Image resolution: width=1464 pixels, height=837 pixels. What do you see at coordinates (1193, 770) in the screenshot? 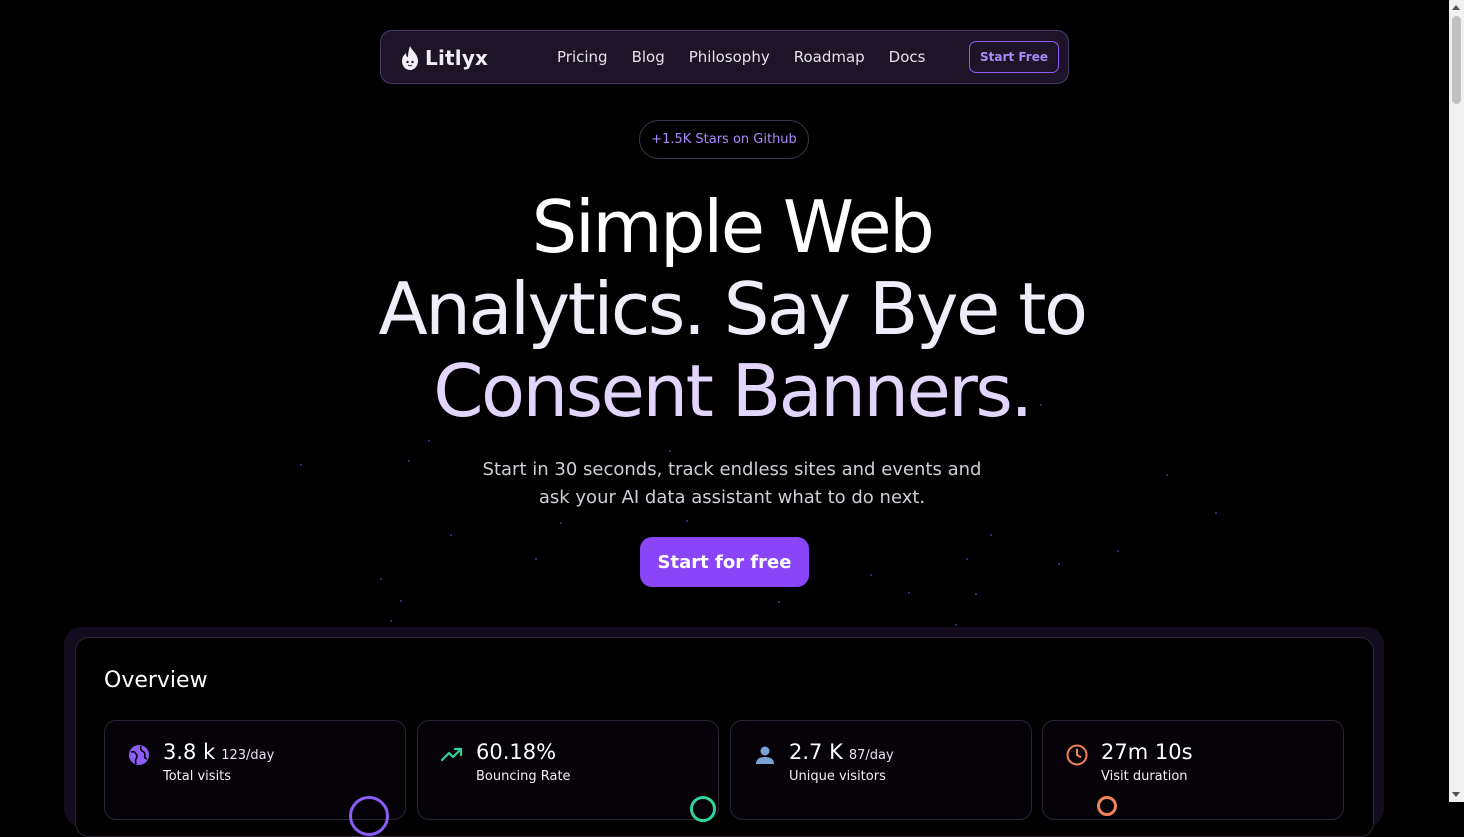
I see `stat-card-visit-duration: 27m 10s Visit duration` at bounding box center [1193, 770].